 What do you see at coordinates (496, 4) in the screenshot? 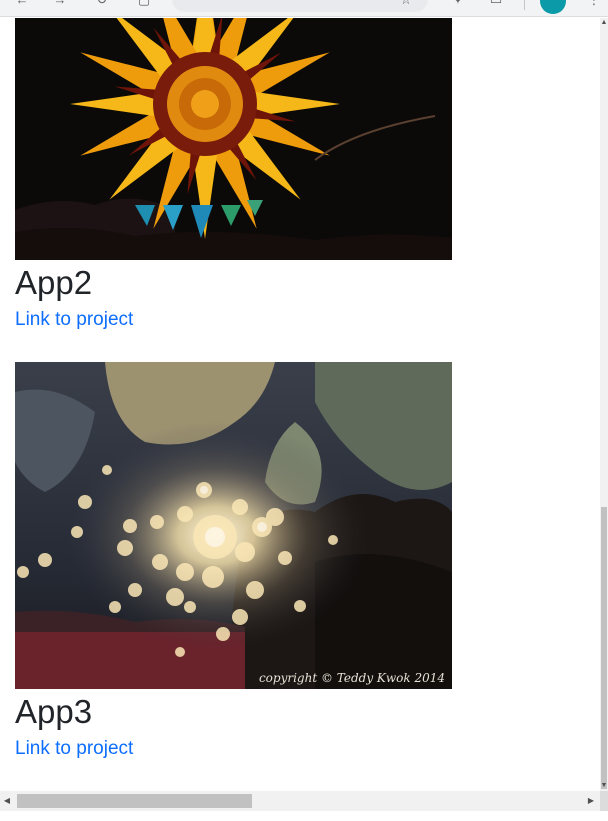
I see `side-panel-icon: ▭` at bounding box center [496, 4].